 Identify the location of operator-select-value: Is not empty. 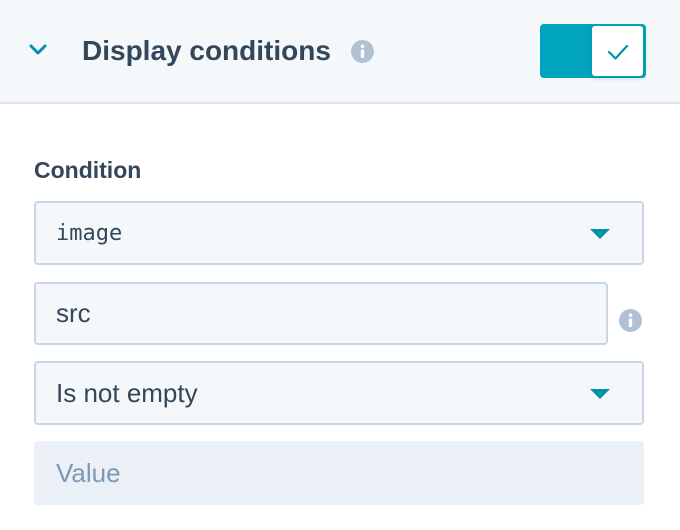
(127, 392).